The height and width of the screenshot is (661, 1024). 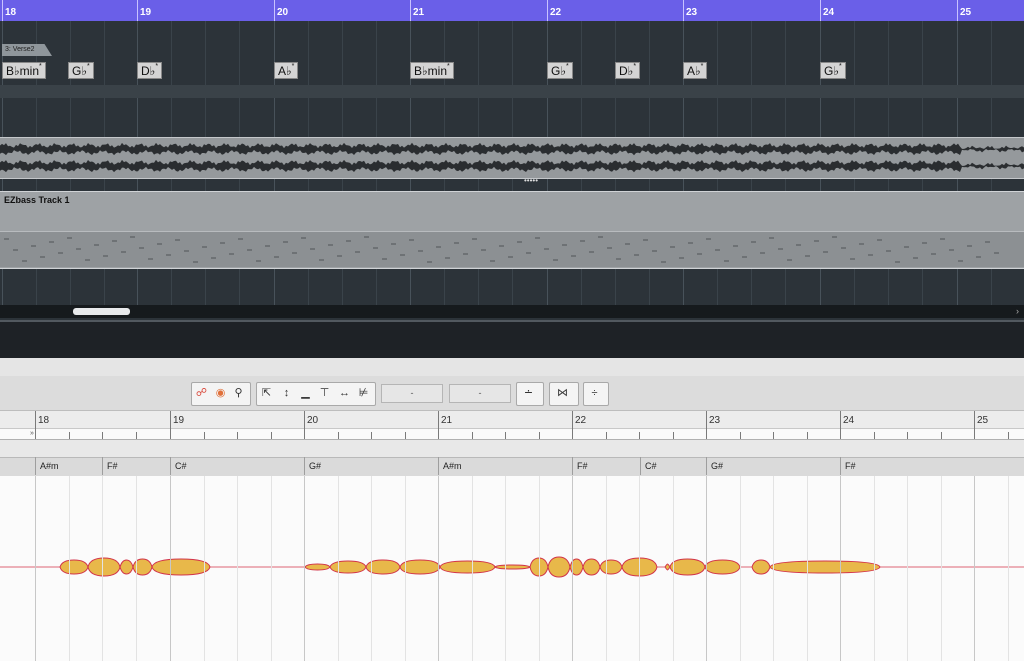 What do you see at coordinates (170, 466) in the screenshot?
I see `editor-chord-separator` at bounding box center [170, 466].